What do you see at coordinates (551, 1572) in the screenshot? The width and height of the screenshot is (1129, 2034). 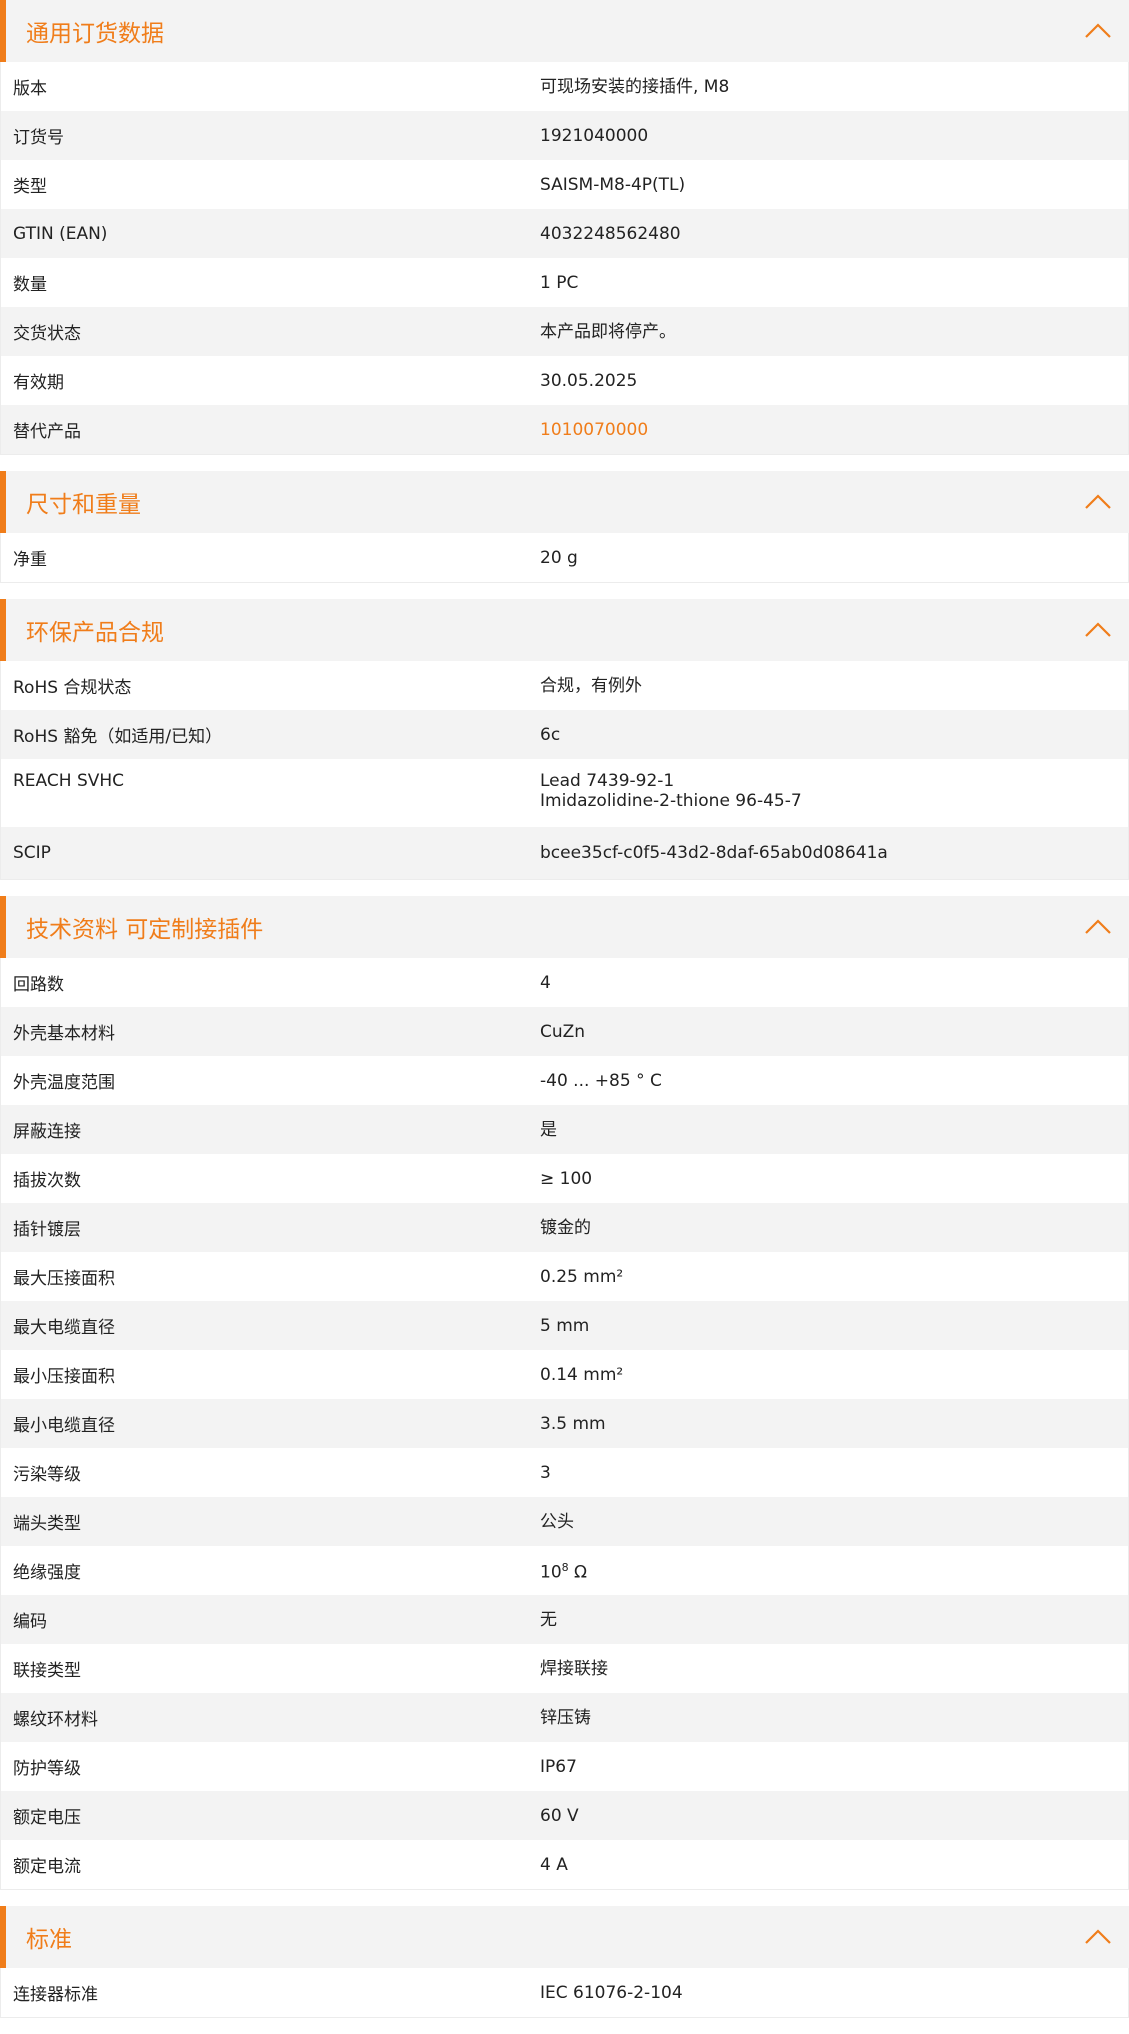 I see `value-base: 10` at bounding box center [551, 1572].